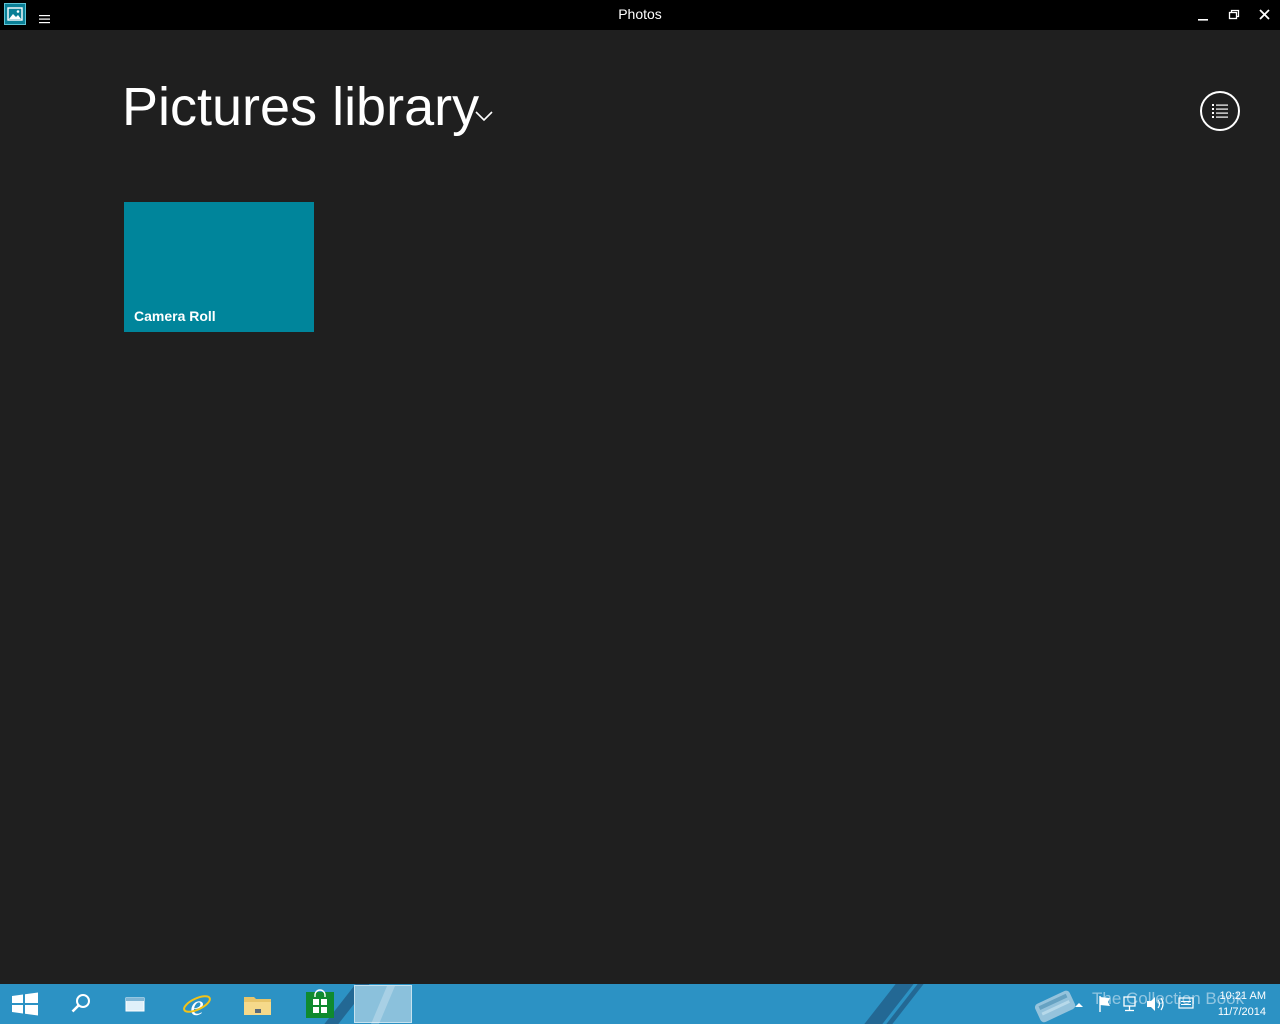 This screenshot has height=1024, width=1280. I want to click on volume-button, so click(1155, 1004).